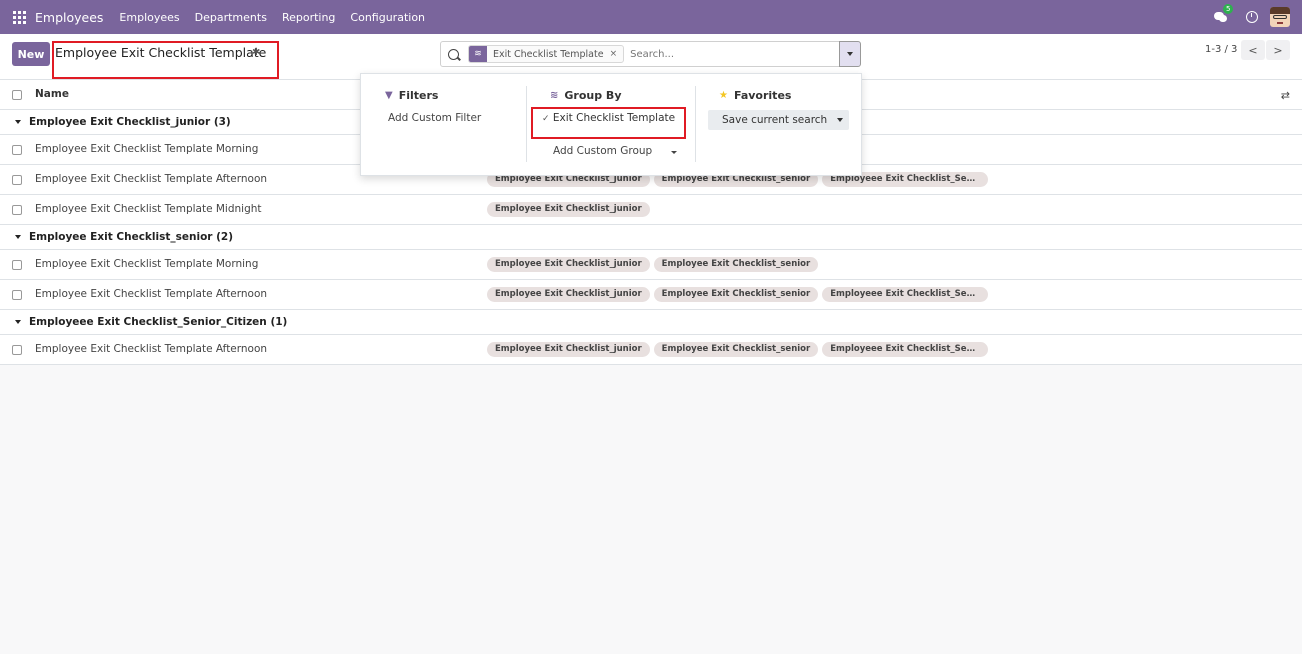  What do you see at coordinates (1278, 50) in the screenshot?
I see `pager-next-button: >` at bounding box center [1278, 50].